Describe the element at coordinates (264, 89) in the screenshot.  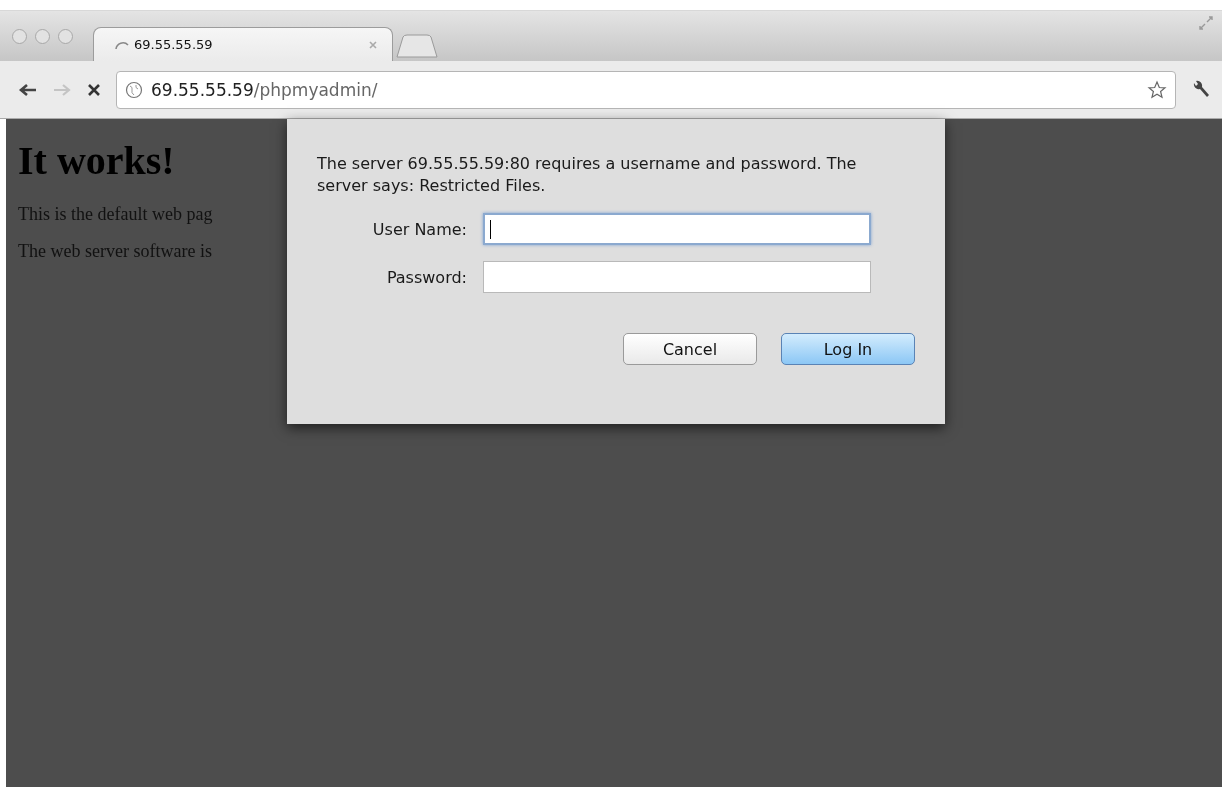
I see `url-text: 69.55.55.59/phpmyadmin/` at that location.